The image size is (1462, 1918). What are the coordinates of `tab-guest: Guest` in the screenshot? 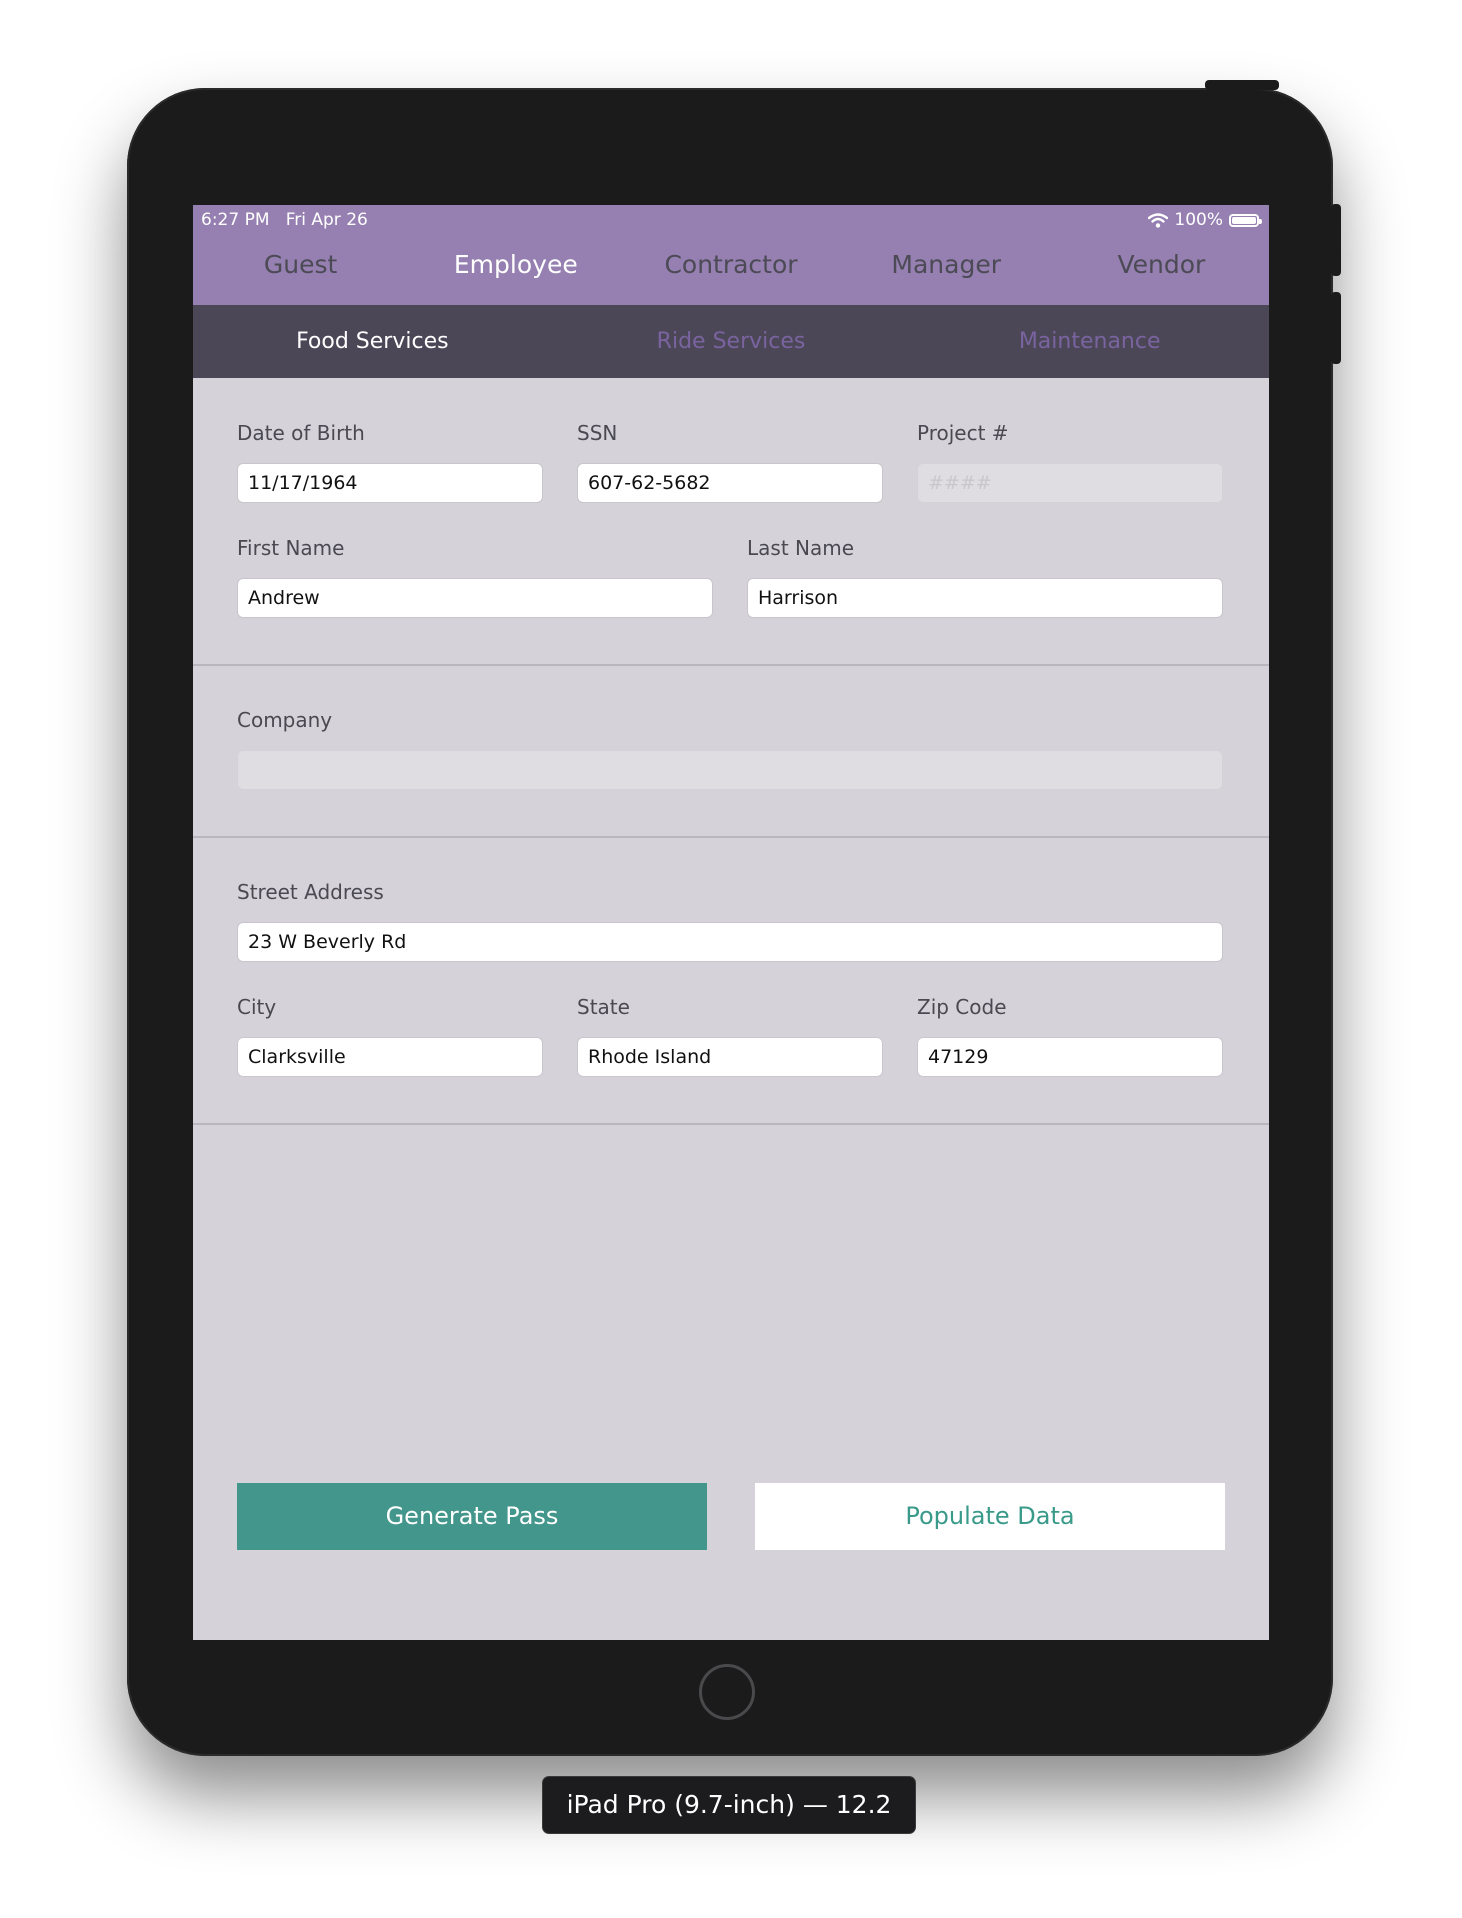 It's located at (300, 270).